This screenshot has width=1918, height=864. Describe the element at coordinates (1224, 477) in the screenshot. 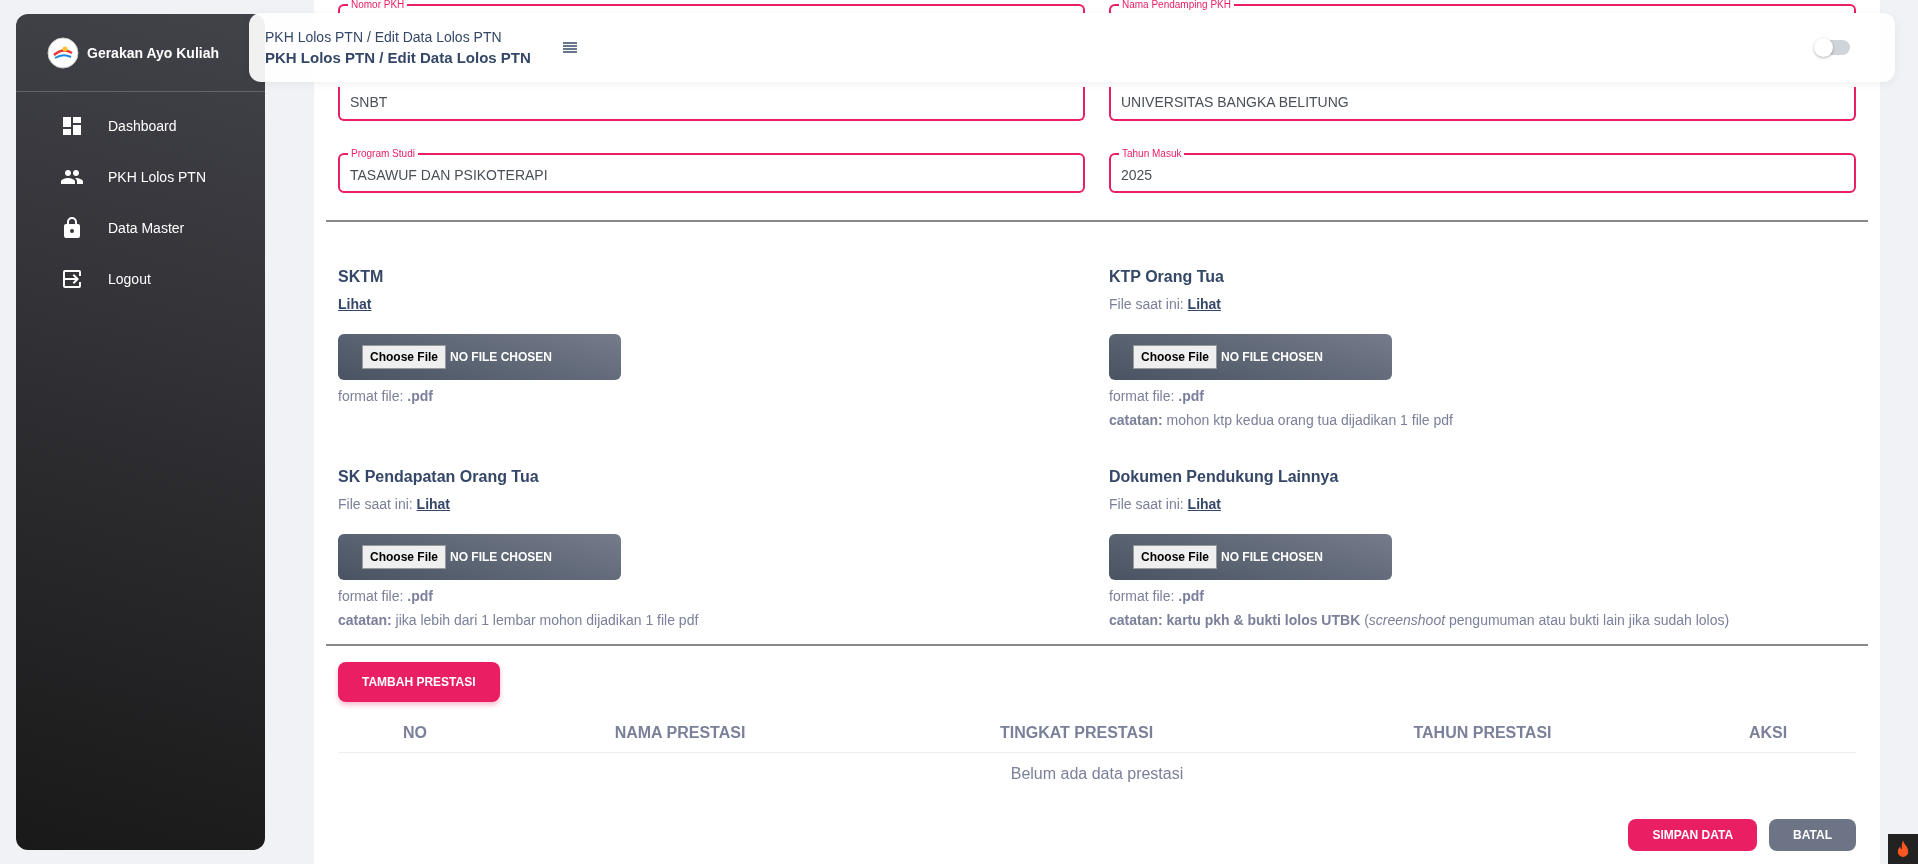

I see `upload-title: Dokumen Pendukung Lainnya` at that location.